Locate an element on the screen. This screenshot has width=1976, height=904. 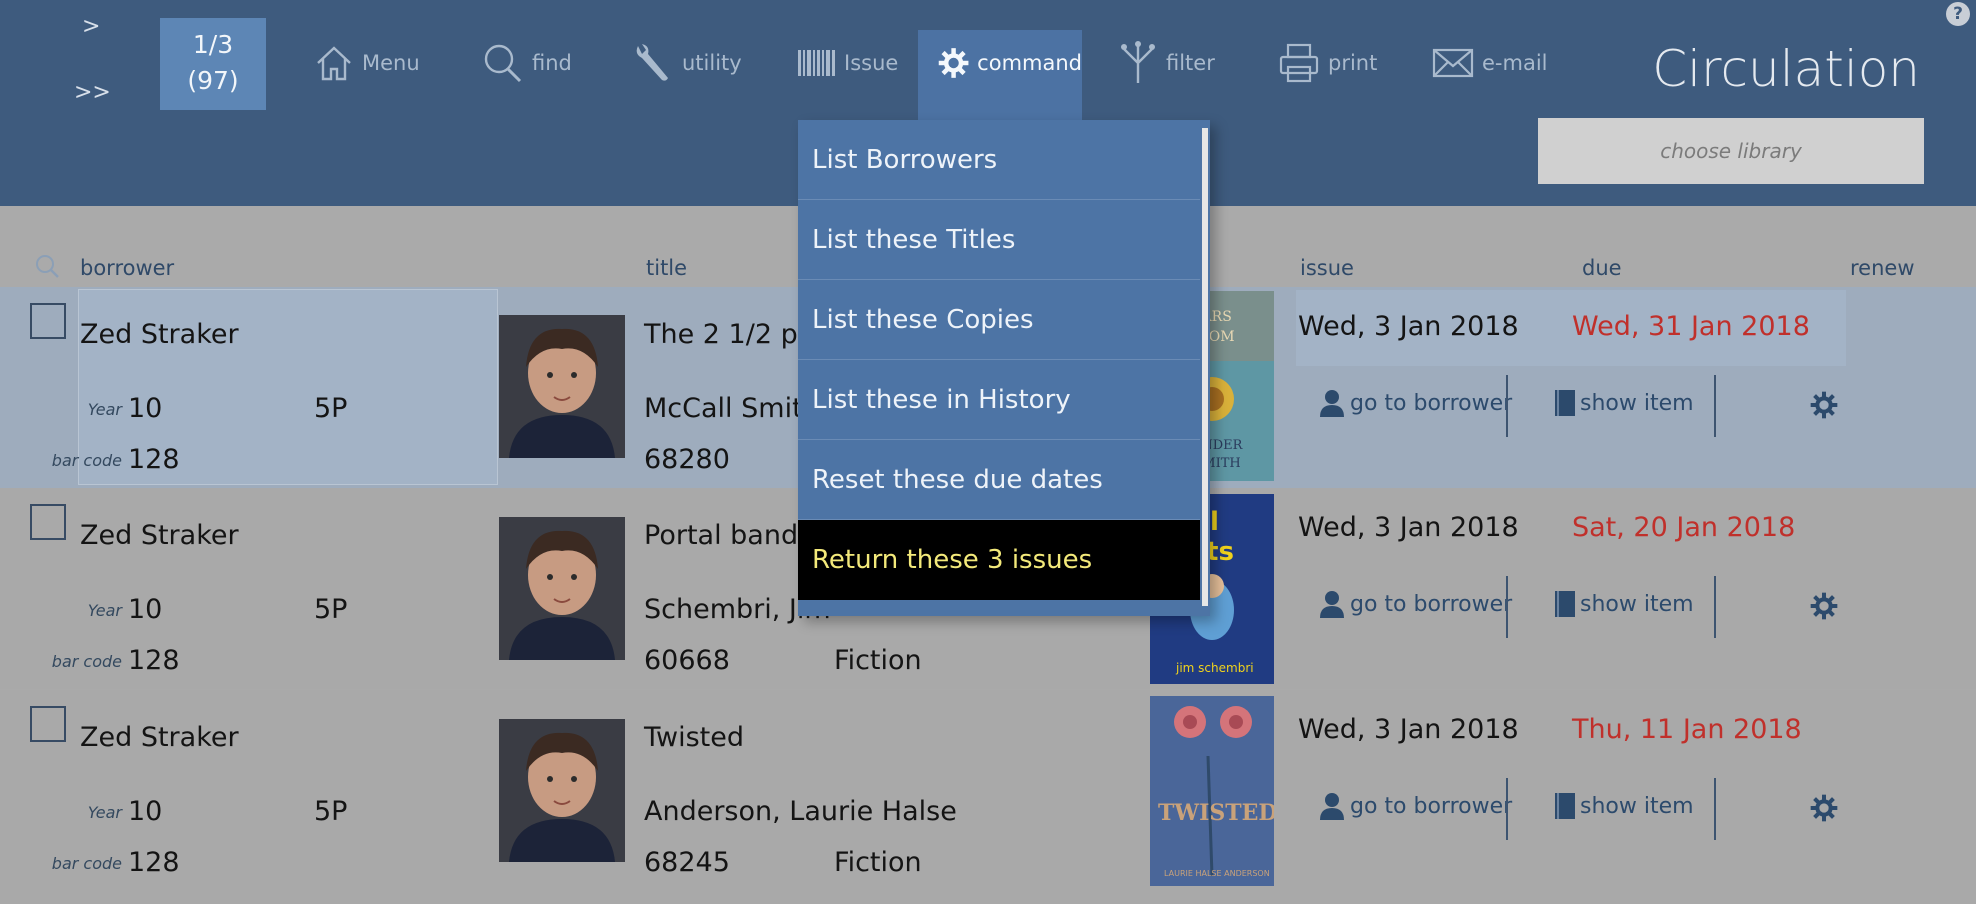
due-date: Thu, 11 Jan 2018 is located at coordinates (1687, 729).